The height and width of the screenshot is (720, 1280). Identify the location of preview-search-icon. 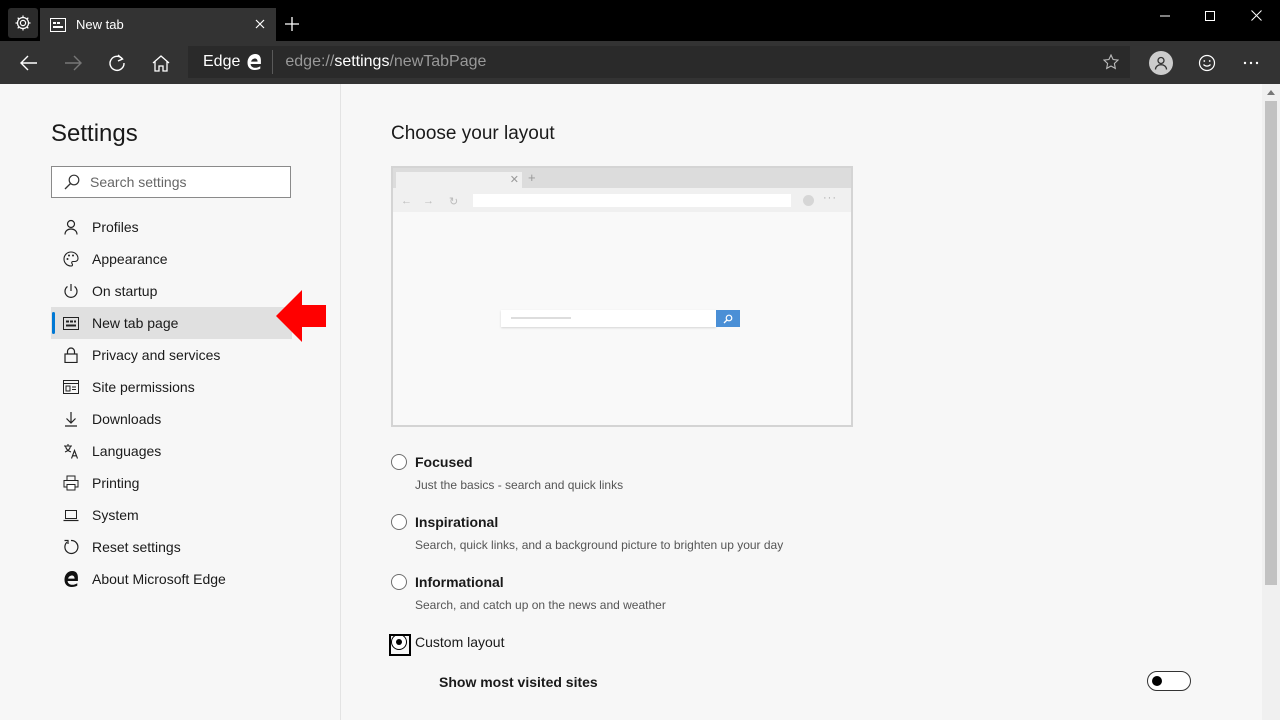
(728, 318).